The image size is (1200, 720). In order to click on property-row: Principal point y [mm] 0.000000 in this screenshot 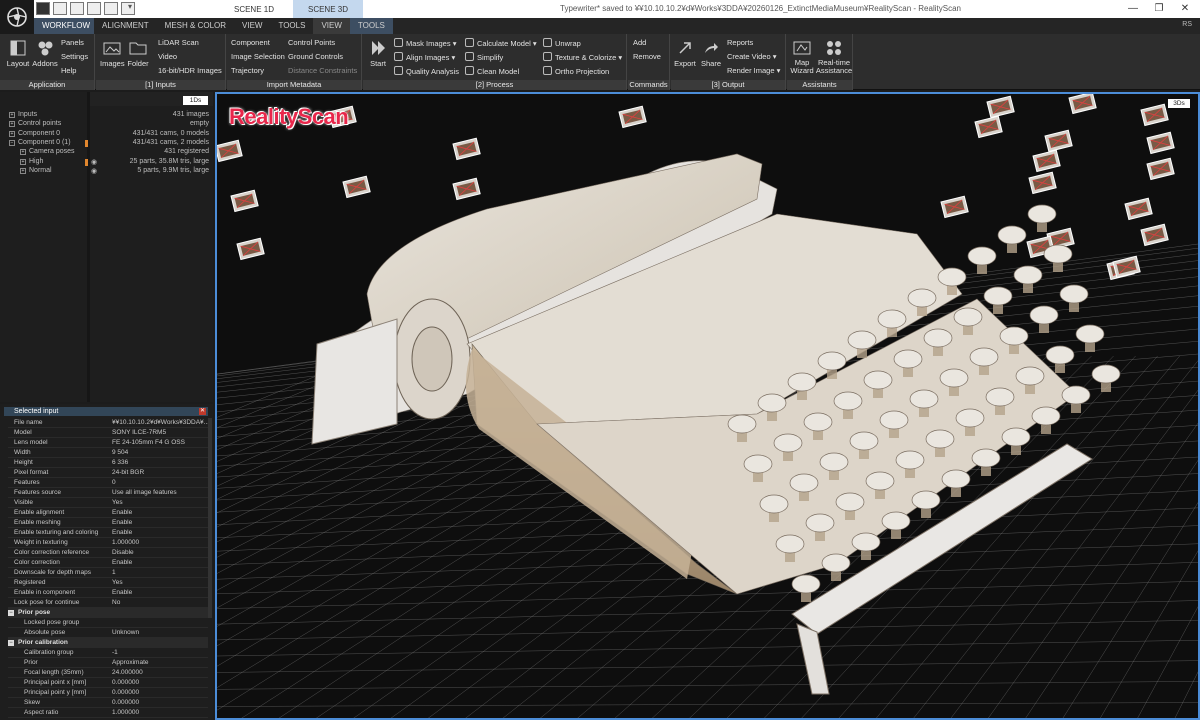, I will do `click(108, 693)`.